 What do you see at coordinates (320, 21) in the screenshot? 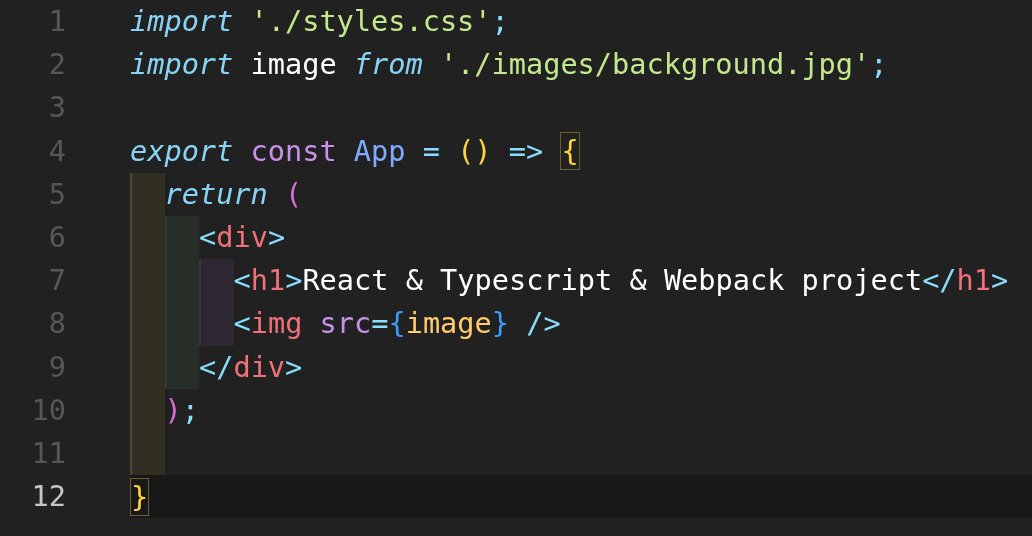
I see `code-line: import './styles.css';` at bounding box center [320, 21].